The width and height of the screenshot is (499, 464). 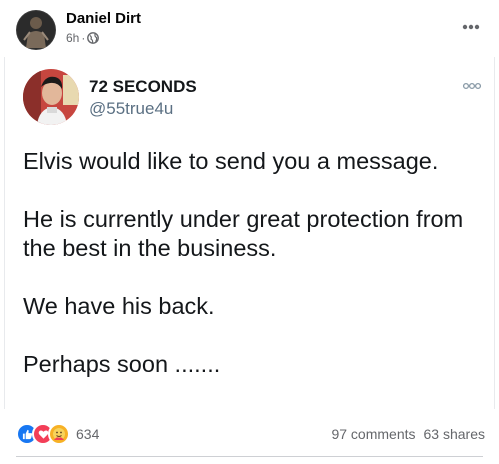 What do you see at coordinates (250, 434) in the screenshot?
I see `post-stats-bar: 634 97 comments 63 shares` at bounding box center [250, 434].